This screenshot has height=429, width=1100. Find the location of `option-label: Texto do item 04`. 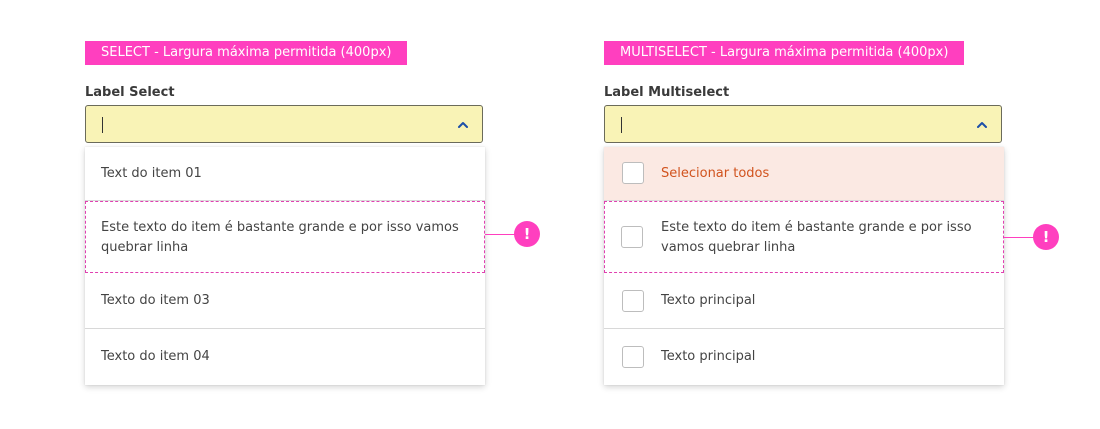

option-label: Texto do item 04 is located at coordinates (155, 356).